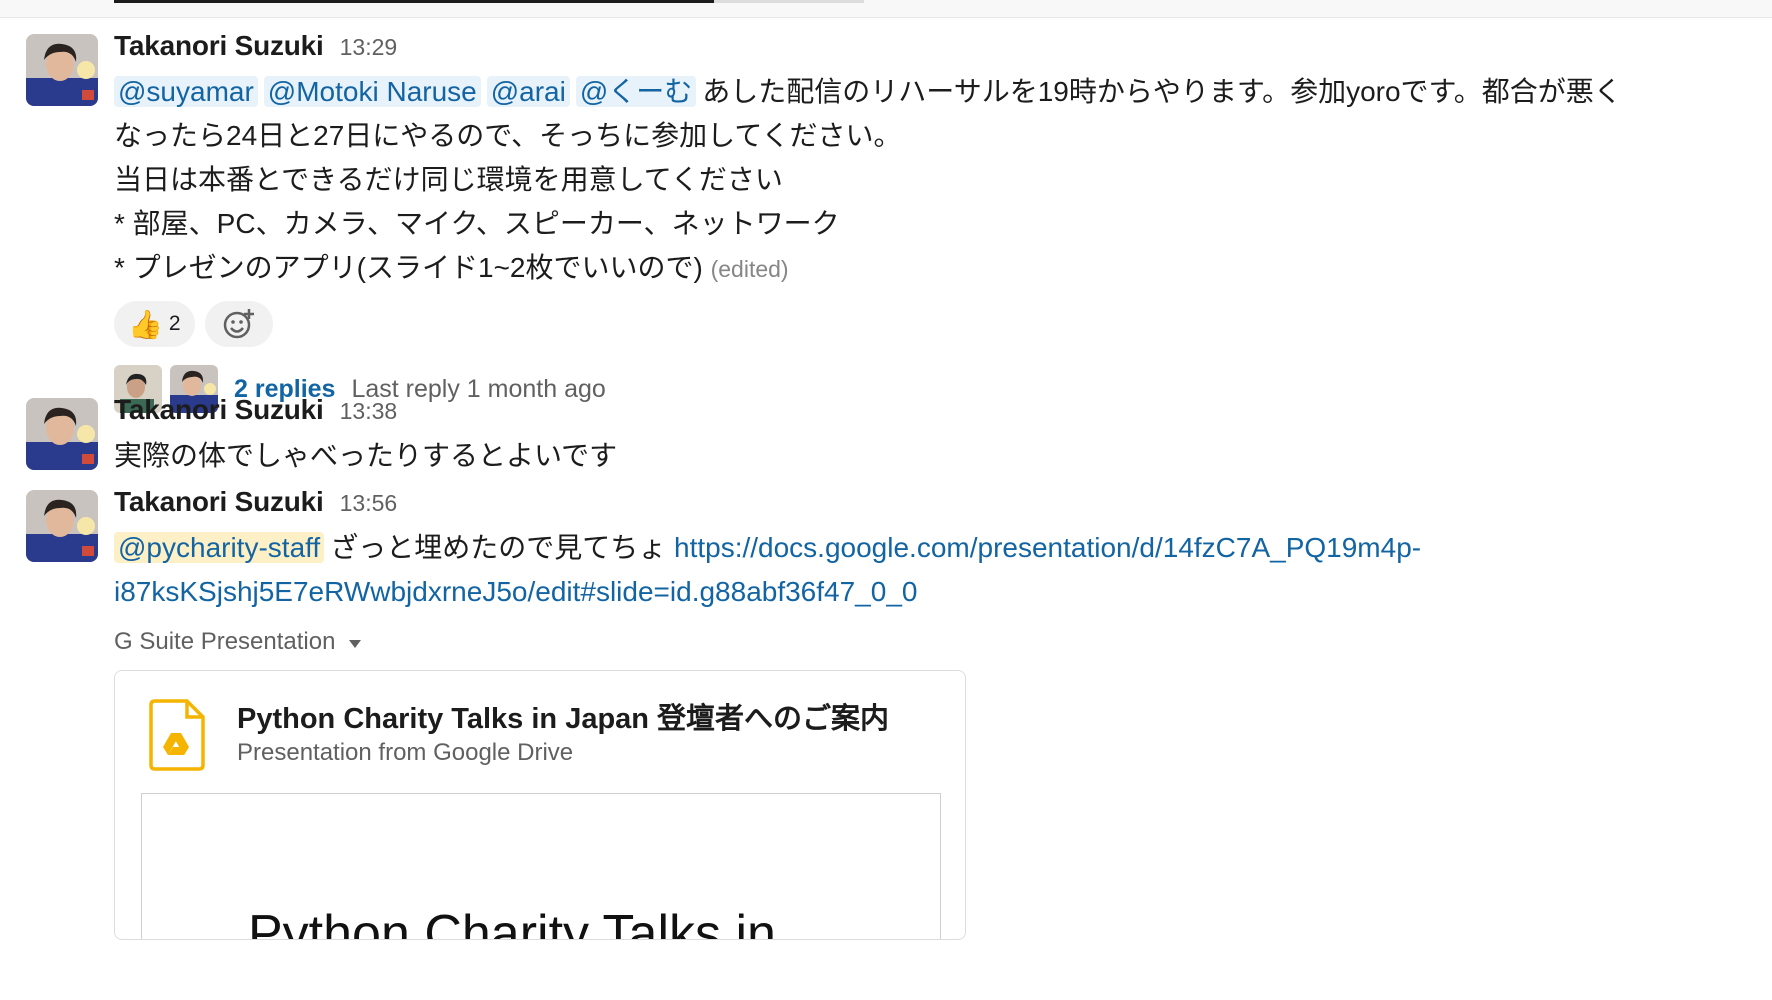 Image resolution: width=1772 pixels, height=1000 pixels. Describe the element at coordinates (448, 179) in the screenshot. I see `message-line: 当日は本番とできるだけ同じ環境を用意してください` at that location.